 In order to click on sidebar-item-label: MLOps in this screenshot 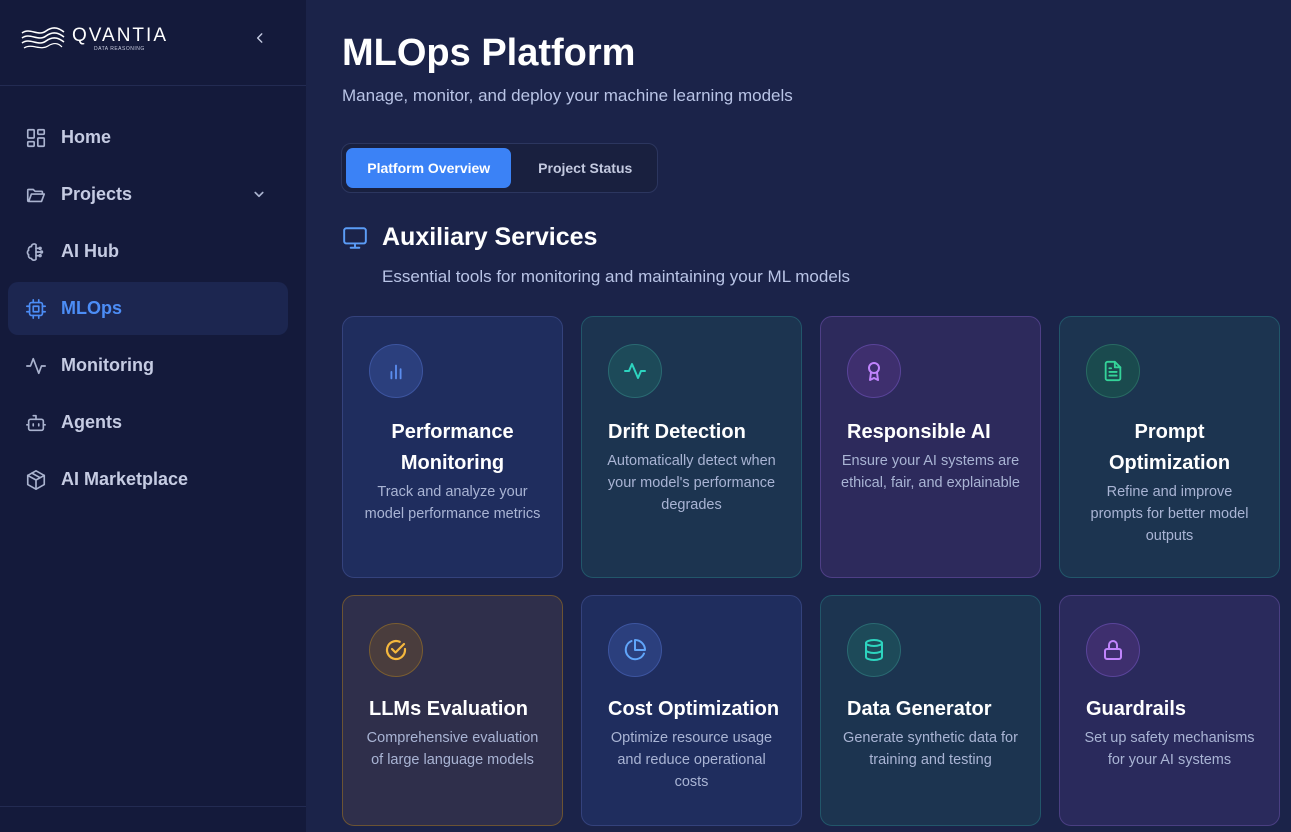, I will do `click(91, 308)`.